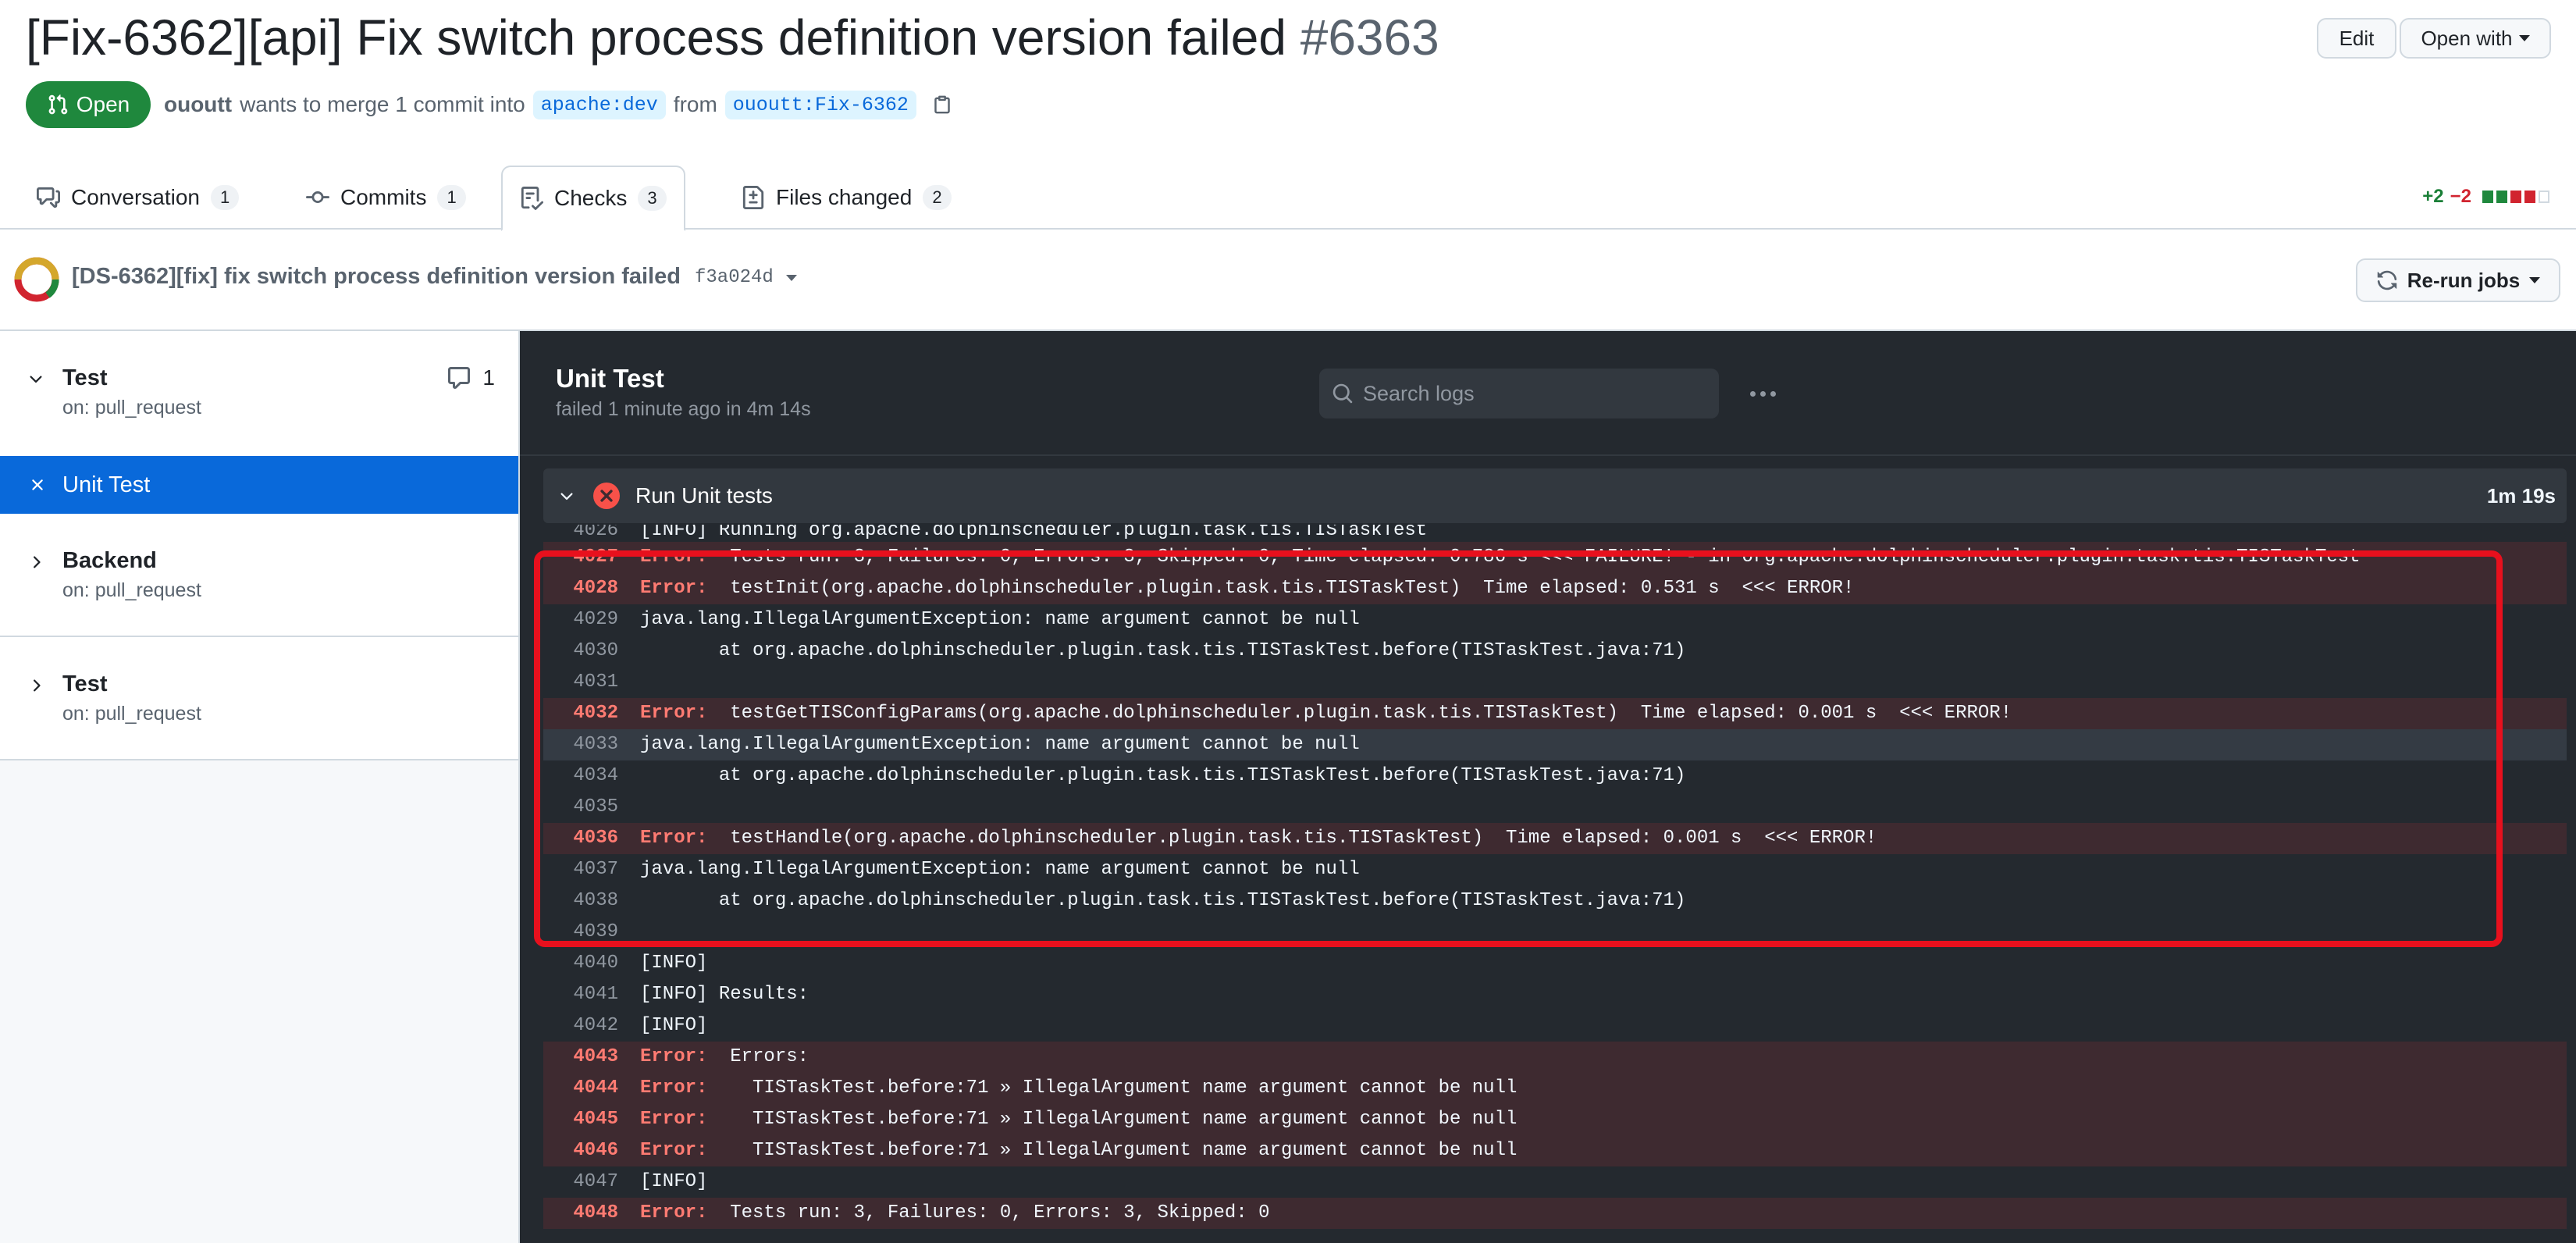 This screenshot has height=1243, width=2576. Describe the element at coordinates (1555, 1182) in the screenshot. I see `log-line: 4047 [INFO]` at that location.